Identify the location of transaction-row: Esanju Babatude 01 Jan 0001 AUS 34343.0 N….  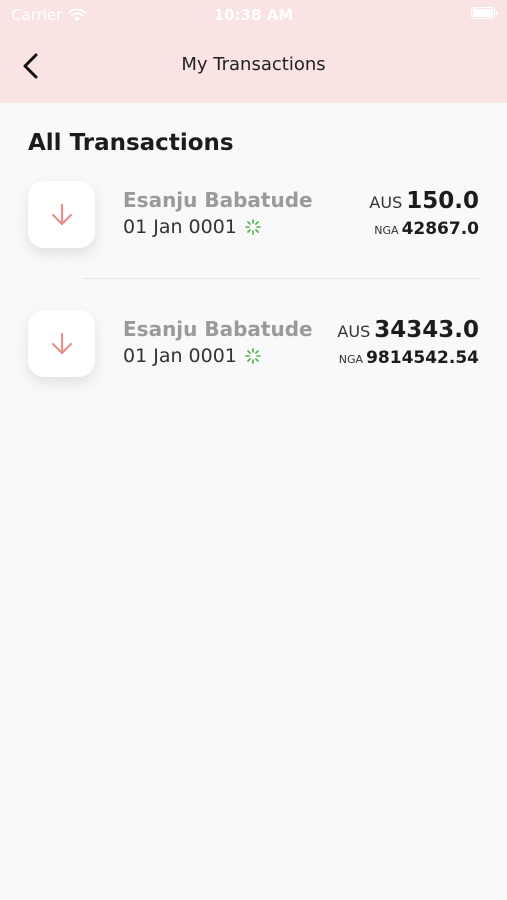
(253, 354).